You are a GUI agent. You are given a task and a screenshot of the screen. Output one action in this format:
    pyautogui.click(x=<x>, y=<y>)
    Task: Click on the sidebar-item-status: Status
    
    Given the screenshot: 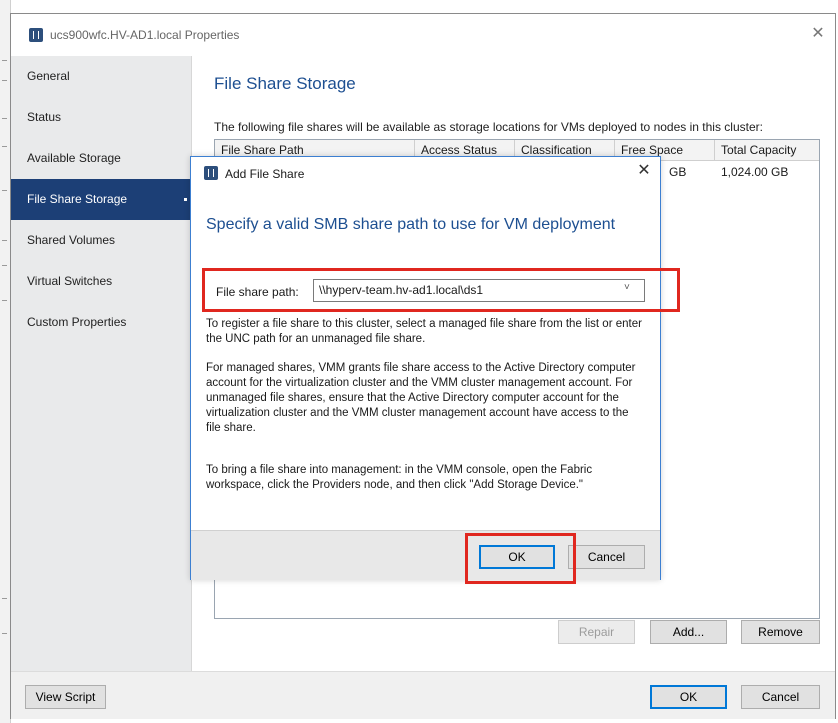 What is the action you would take?
    pyautogui.click(x=101, y=117)
    